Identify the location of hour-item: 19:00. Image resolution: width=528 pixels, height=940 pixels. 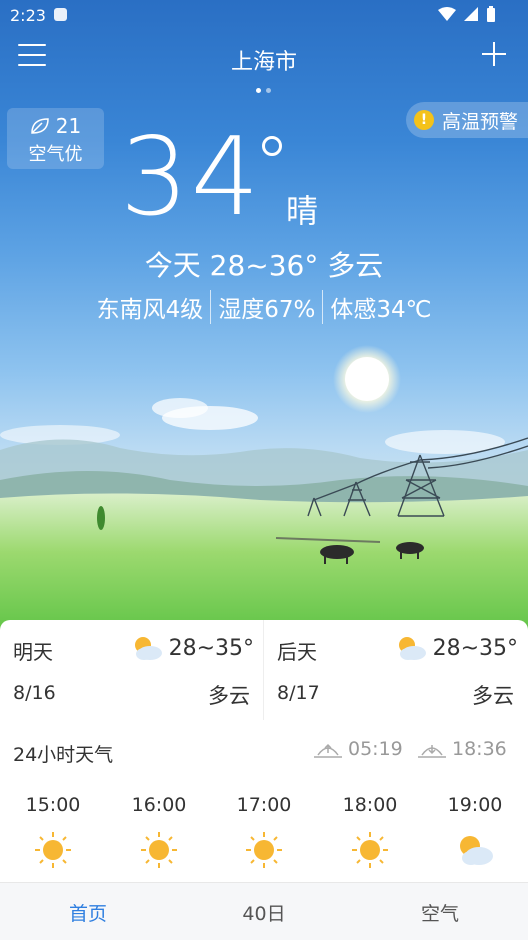
(475, 832).